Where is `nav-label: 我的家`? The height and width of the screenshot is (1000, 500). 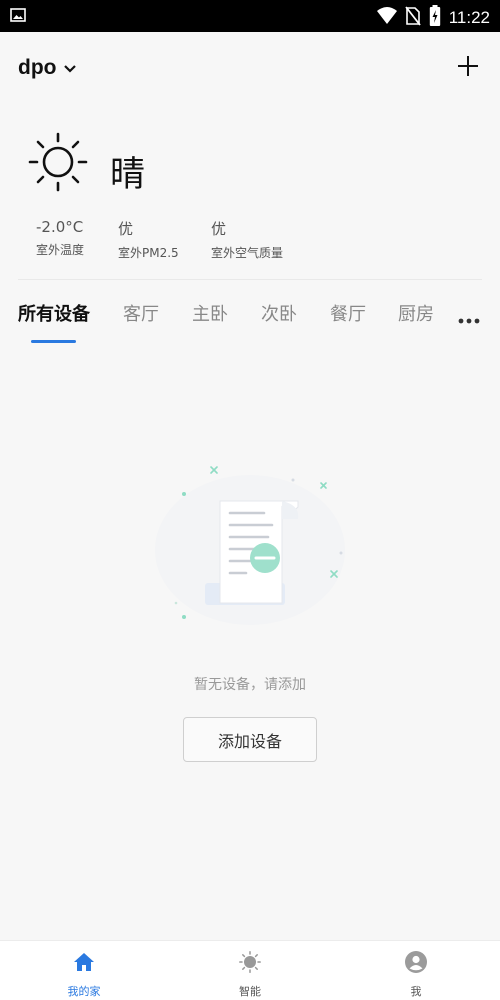 nav-label: 我的家 is located at coordinates (84, 991).